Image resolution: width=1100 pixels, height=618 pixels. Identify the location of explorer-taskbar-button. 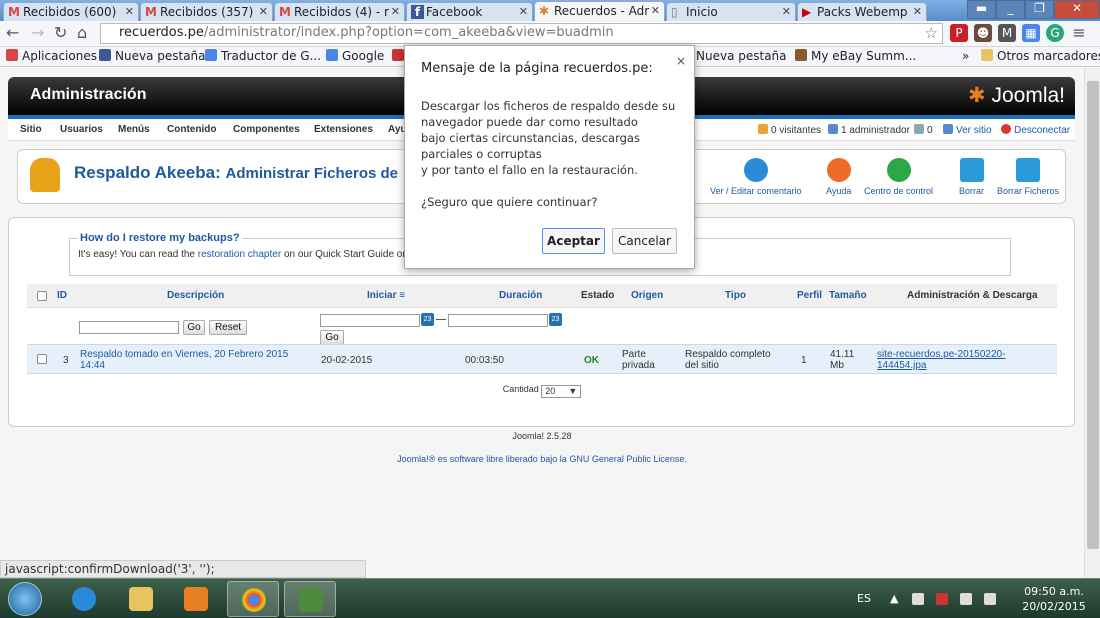
(141, 599).